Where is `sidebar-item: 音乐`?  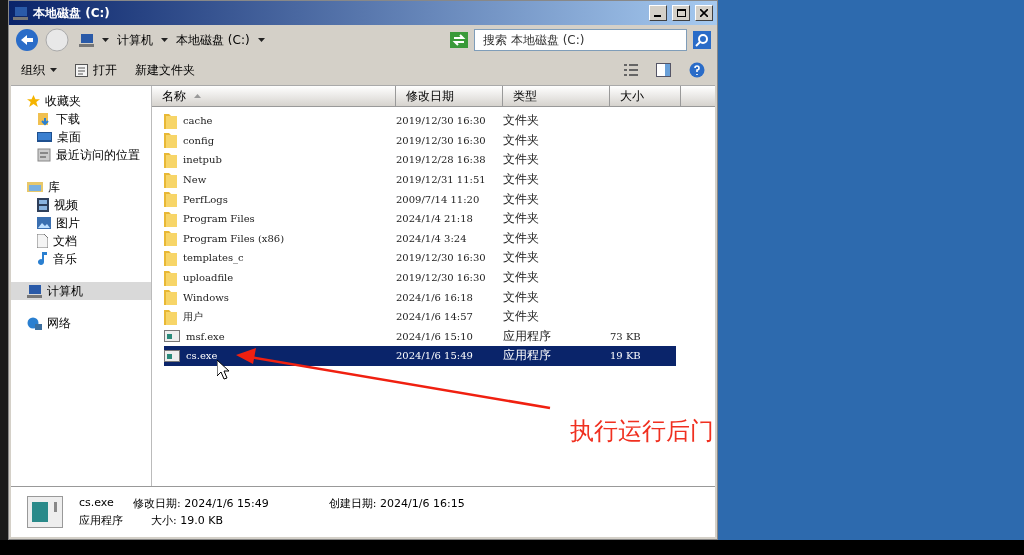 sidebar-item: 音乐 is located at coordinates (81, 259).